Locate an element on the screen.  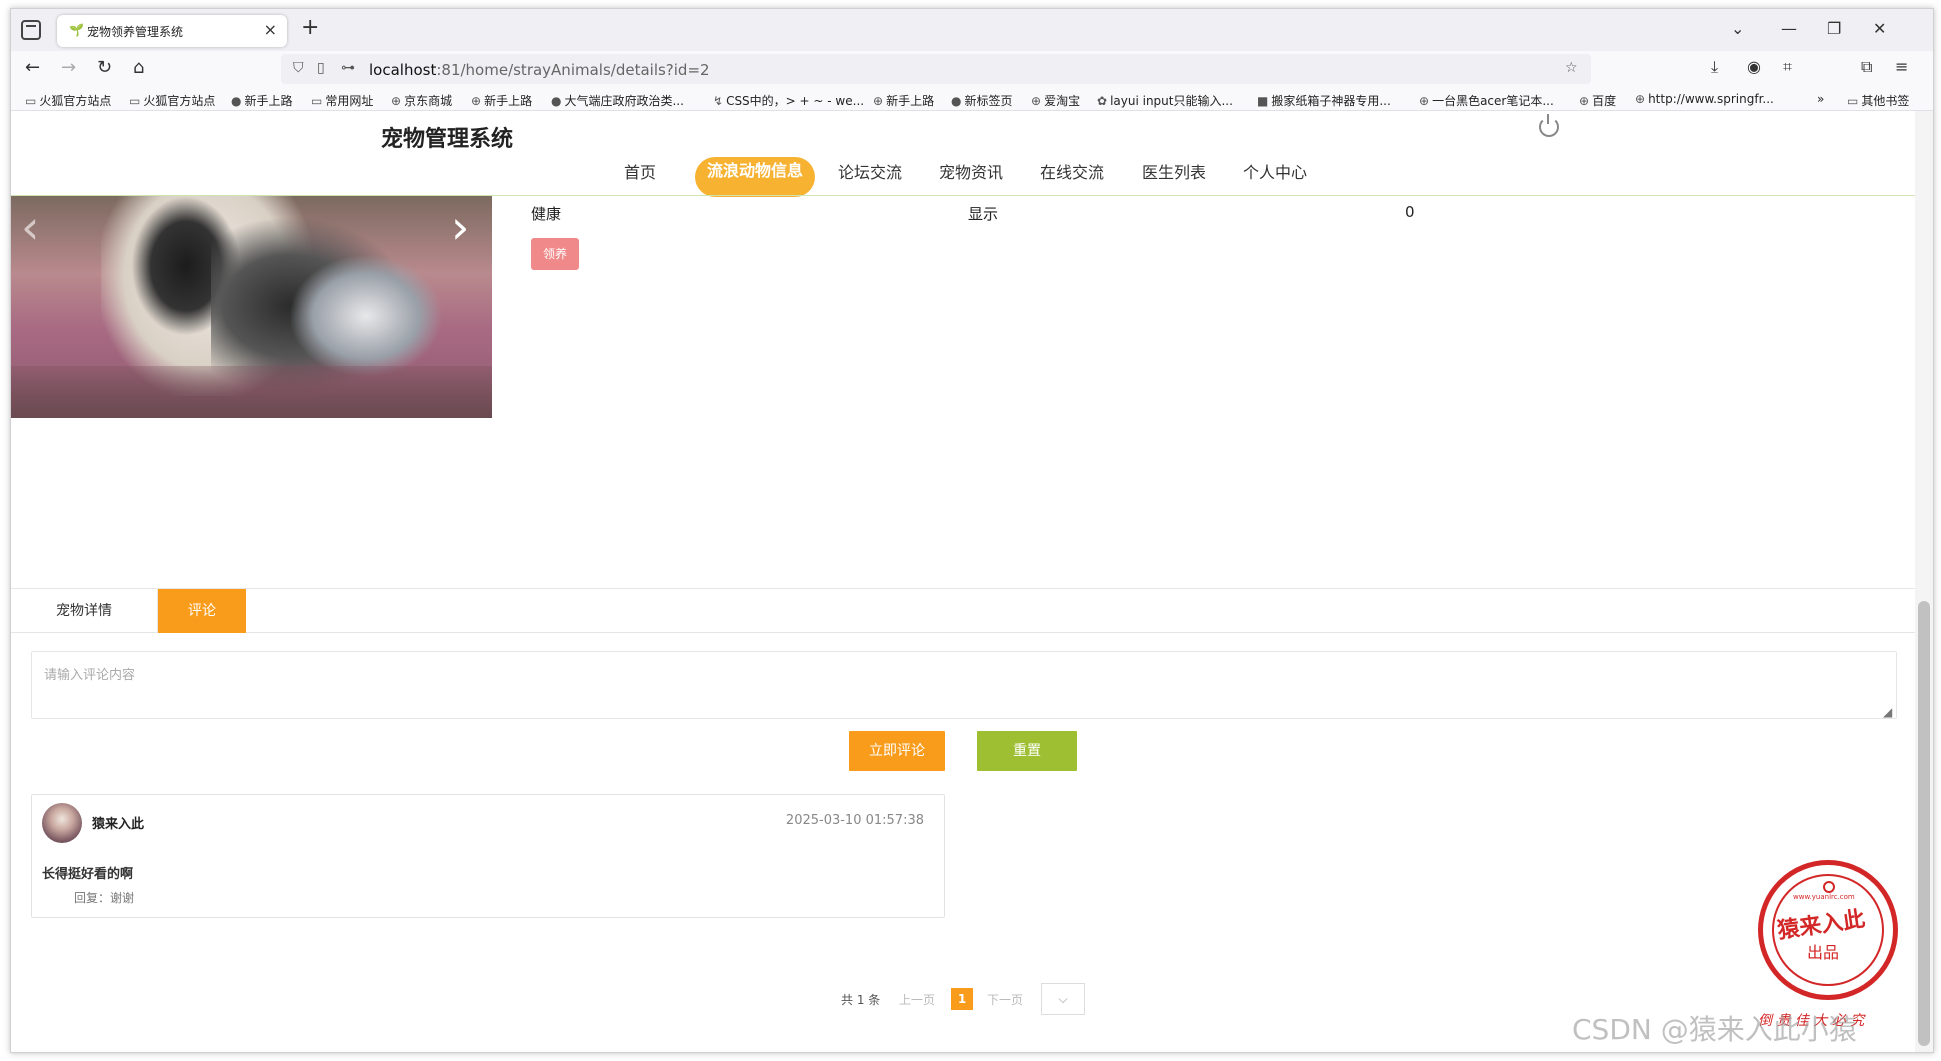
menu-doctors: 医生列表 is located at coordinates (1174, 171).